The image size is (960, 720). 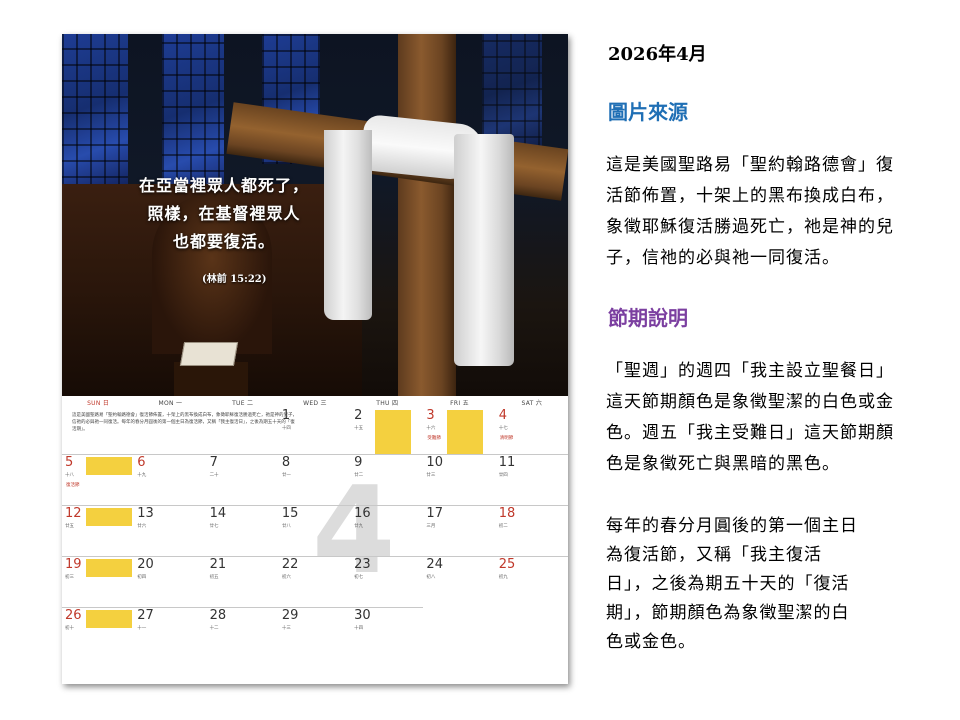 What do you see at coordinates (387, 632) in the screenshot?
I see `calendar-day-cell: 30 十四` at bounding box center [387, 632].